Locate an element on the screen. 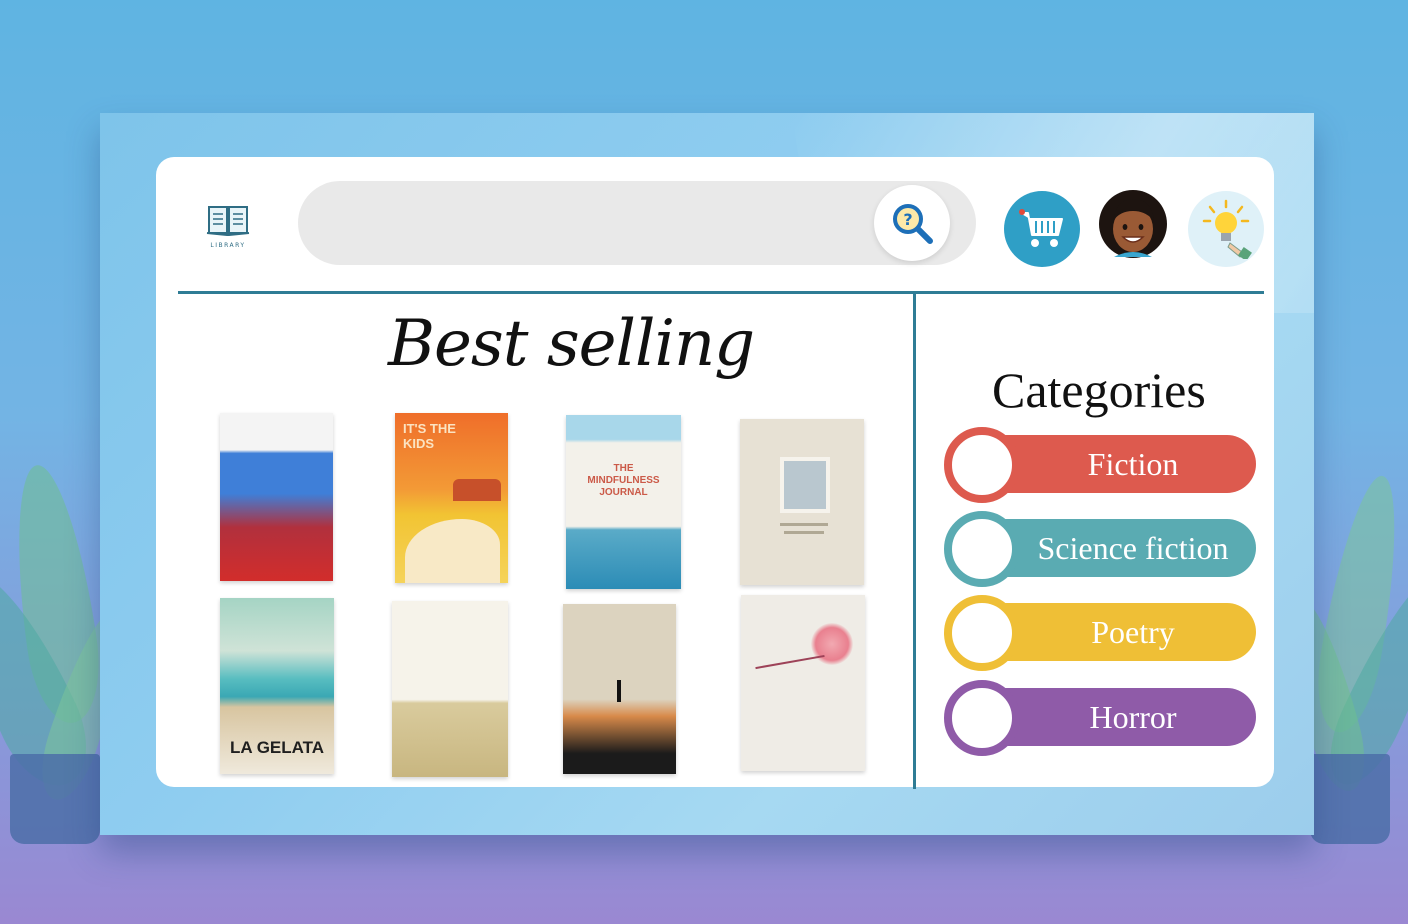 The width and height of the screenshot is (1408, 924). best-selling-title: Best selling is located at coordinates (571, 344).